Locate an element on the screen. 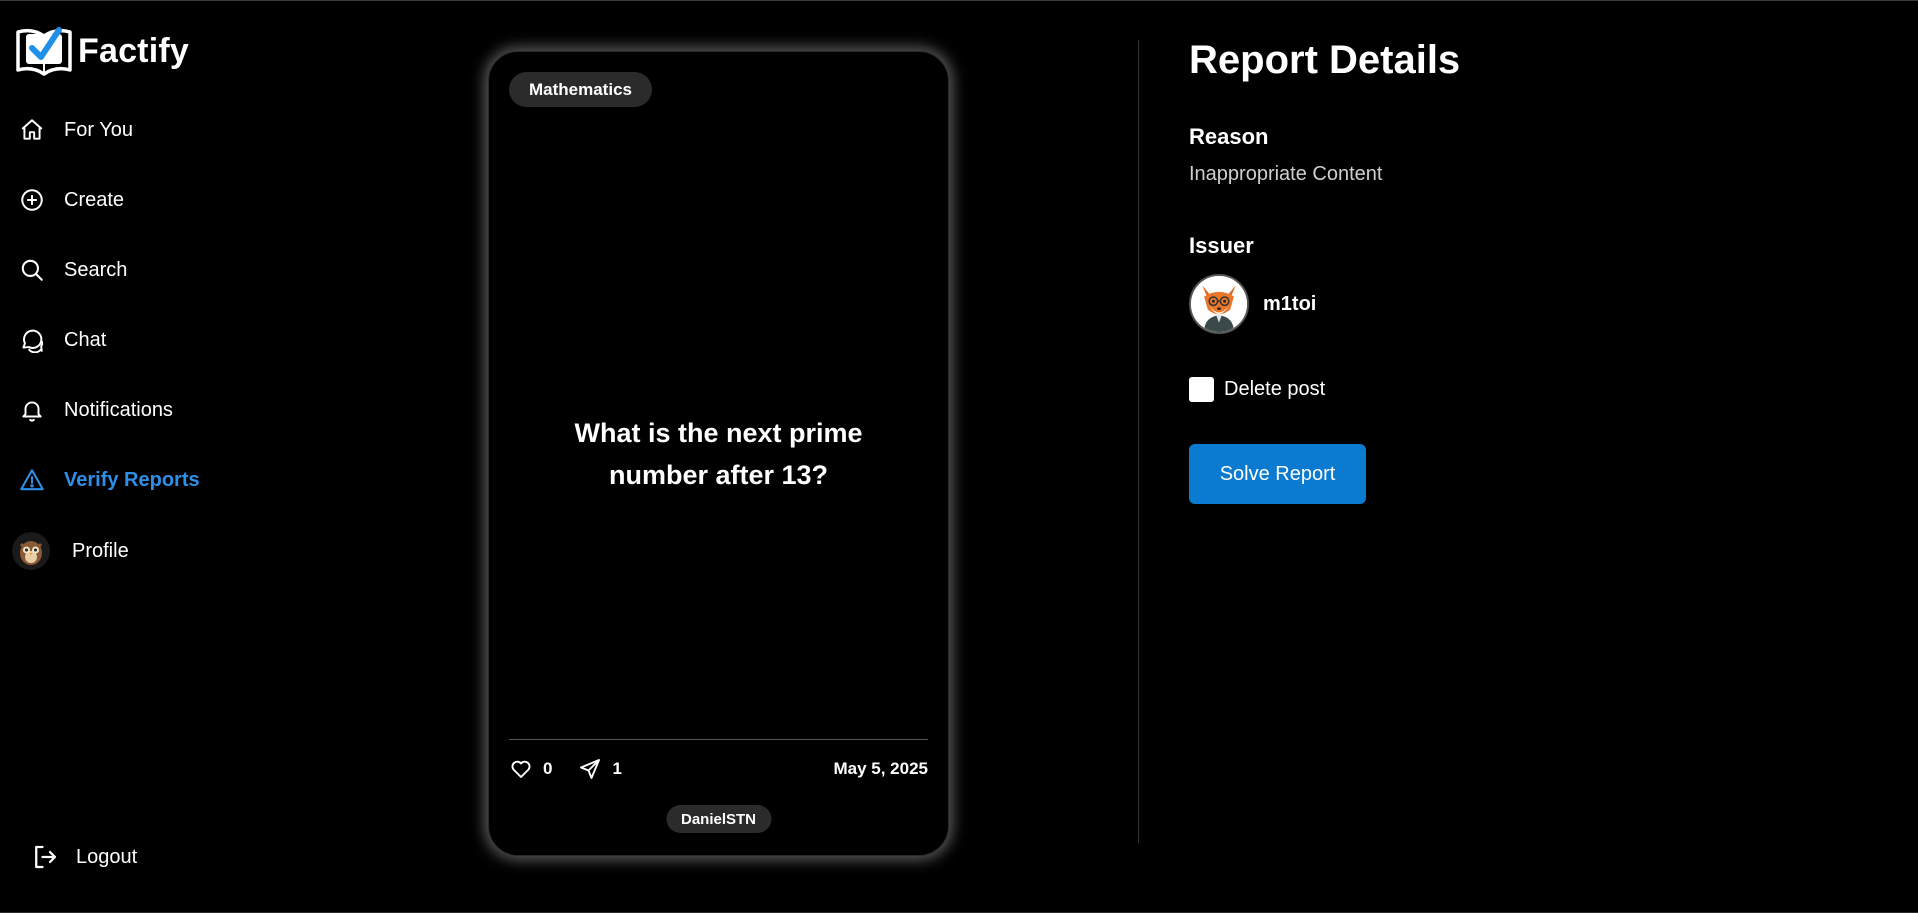  issuer-user: m1toi is located at coordinates (1252, 304).